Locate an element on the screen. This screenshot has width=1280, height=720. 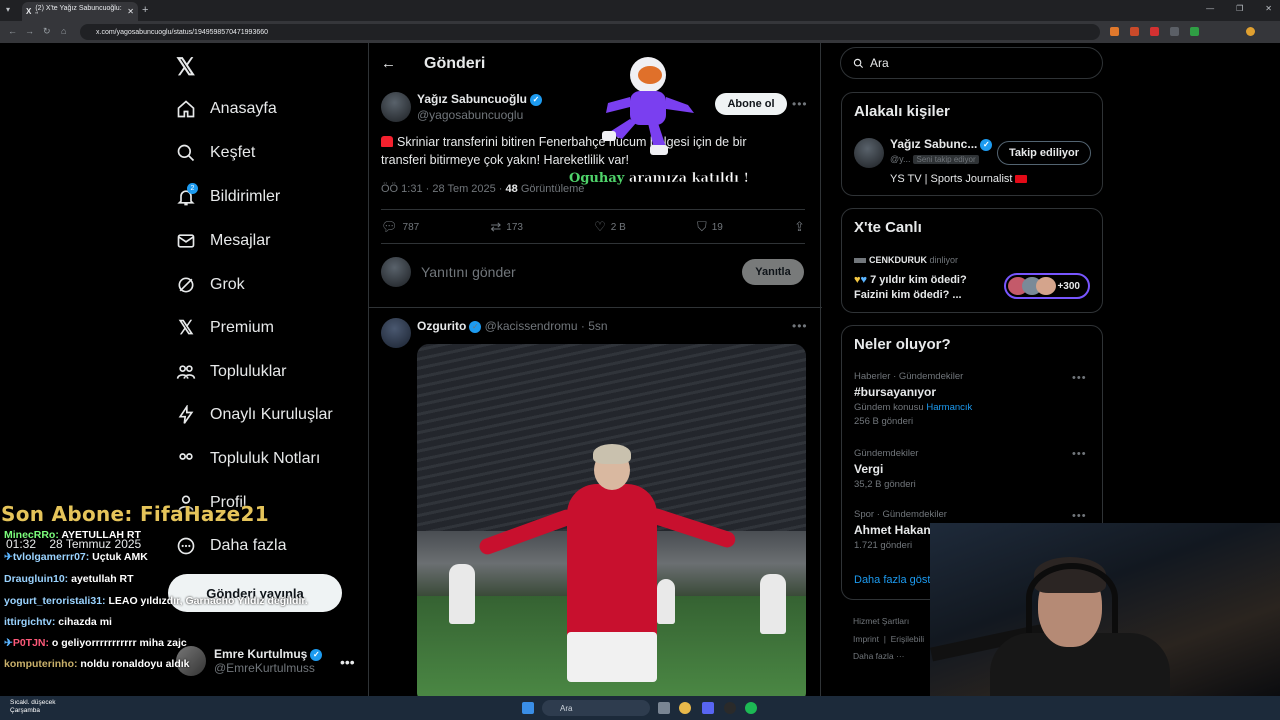
footer-more-link: Daha fazla ··· is located at coordinates (879, 656).